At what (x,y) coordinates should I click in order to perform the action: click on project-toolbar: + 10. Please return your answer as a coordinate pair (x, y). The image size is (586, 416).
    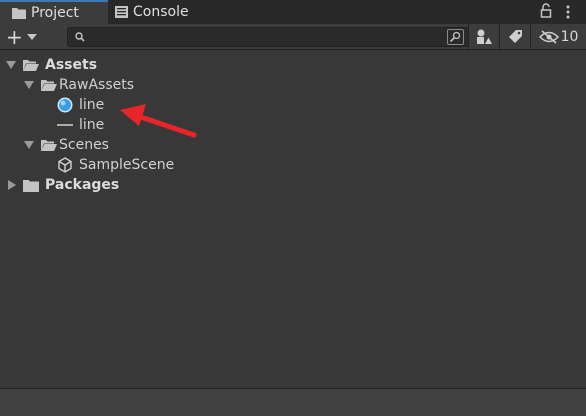
    Looking at the image, I should click on (293, 37).